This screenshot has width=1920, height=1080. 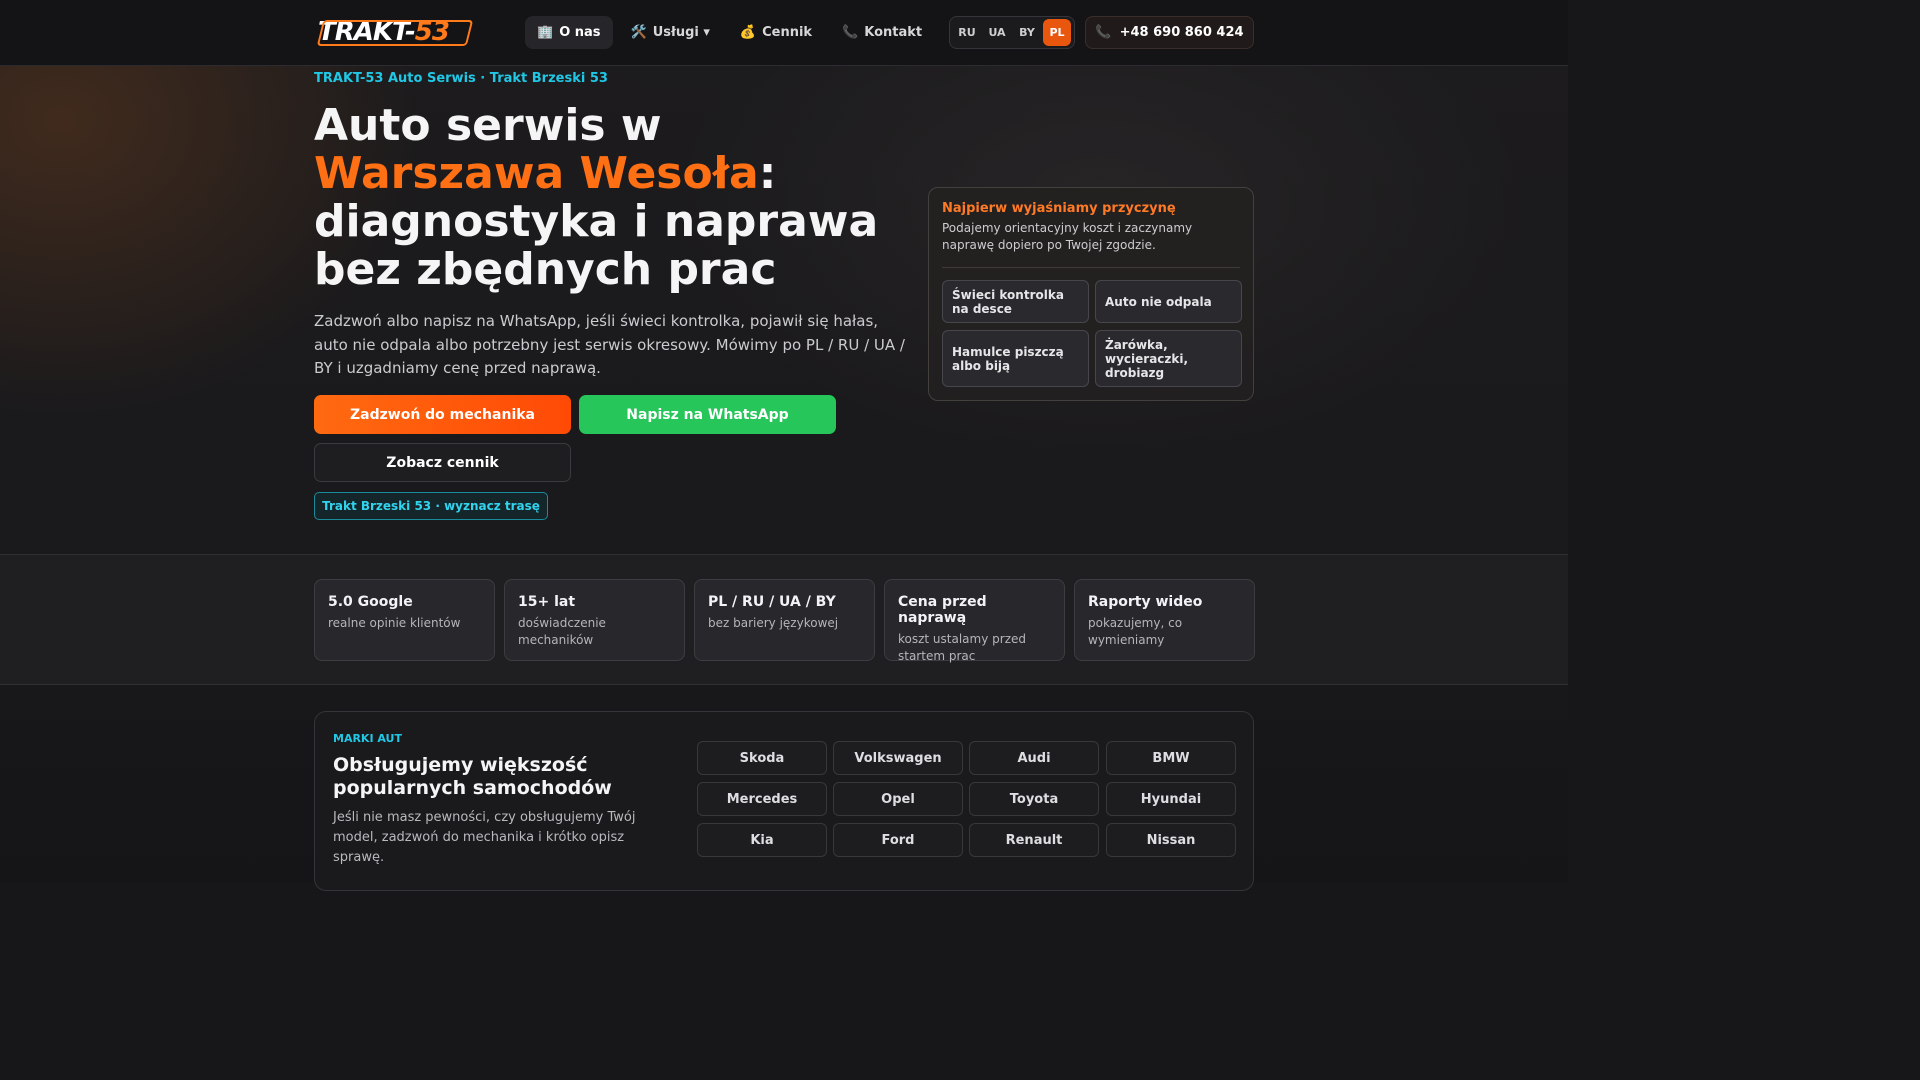 What do you see at coordinates (1171, 840) in the screenshot?
I see `brand-chip: Nissan` at bounding box center [1171, 840].